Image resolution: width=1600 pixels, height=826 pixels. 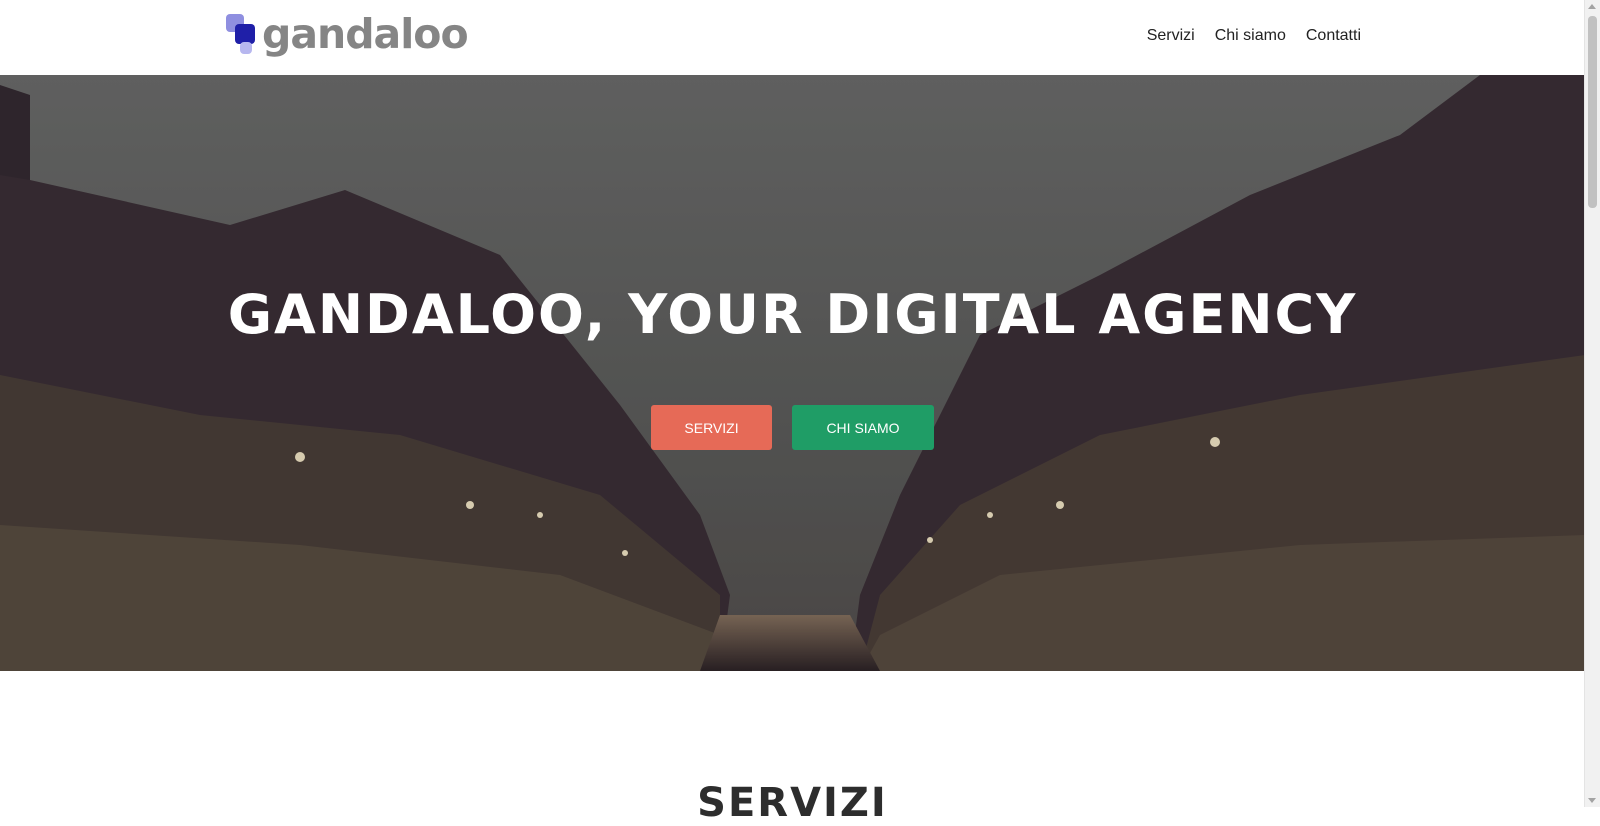 I want to click on page-scrollbar, so click(x=1592, y=403).